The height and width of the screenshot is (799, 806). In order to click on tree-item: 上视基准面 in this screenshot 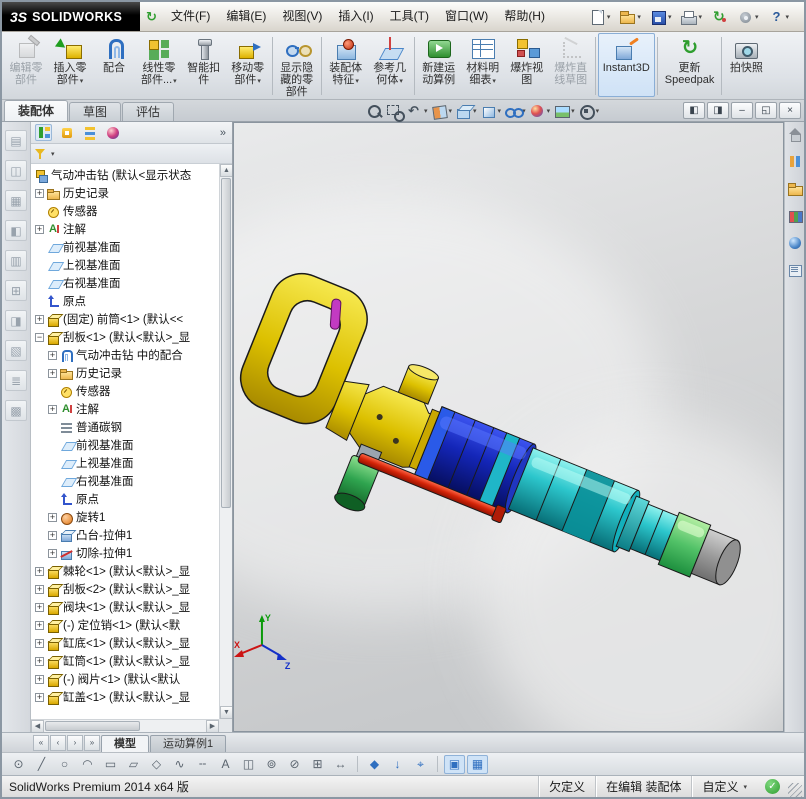, I will do `click(125, 463)`.